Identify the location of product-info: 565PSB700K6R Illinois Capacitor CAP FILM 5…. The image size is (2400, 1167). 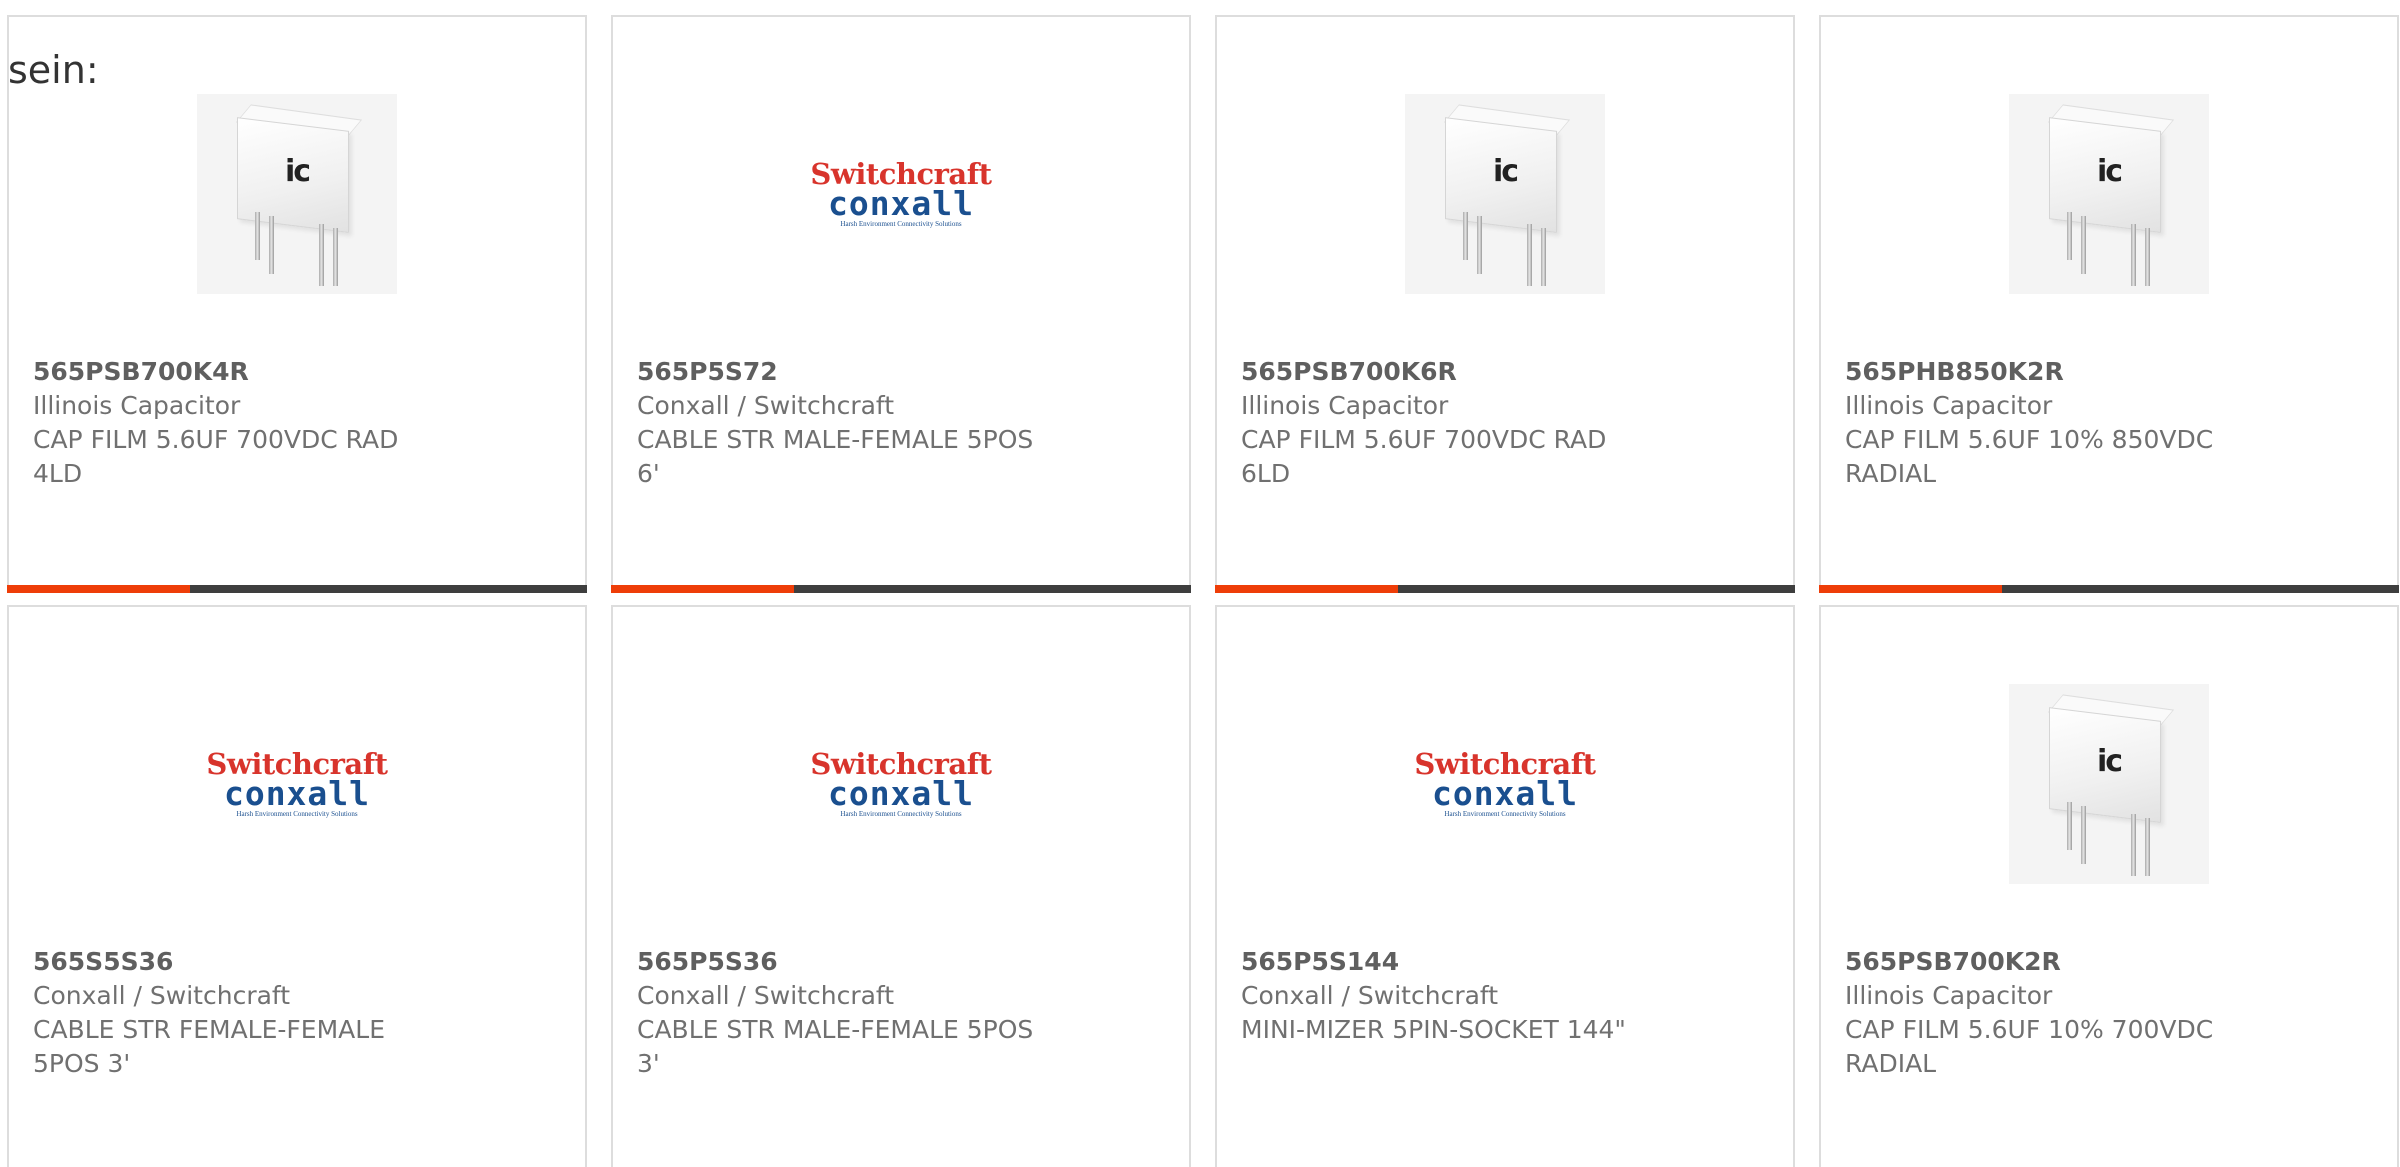
(1451, 423).